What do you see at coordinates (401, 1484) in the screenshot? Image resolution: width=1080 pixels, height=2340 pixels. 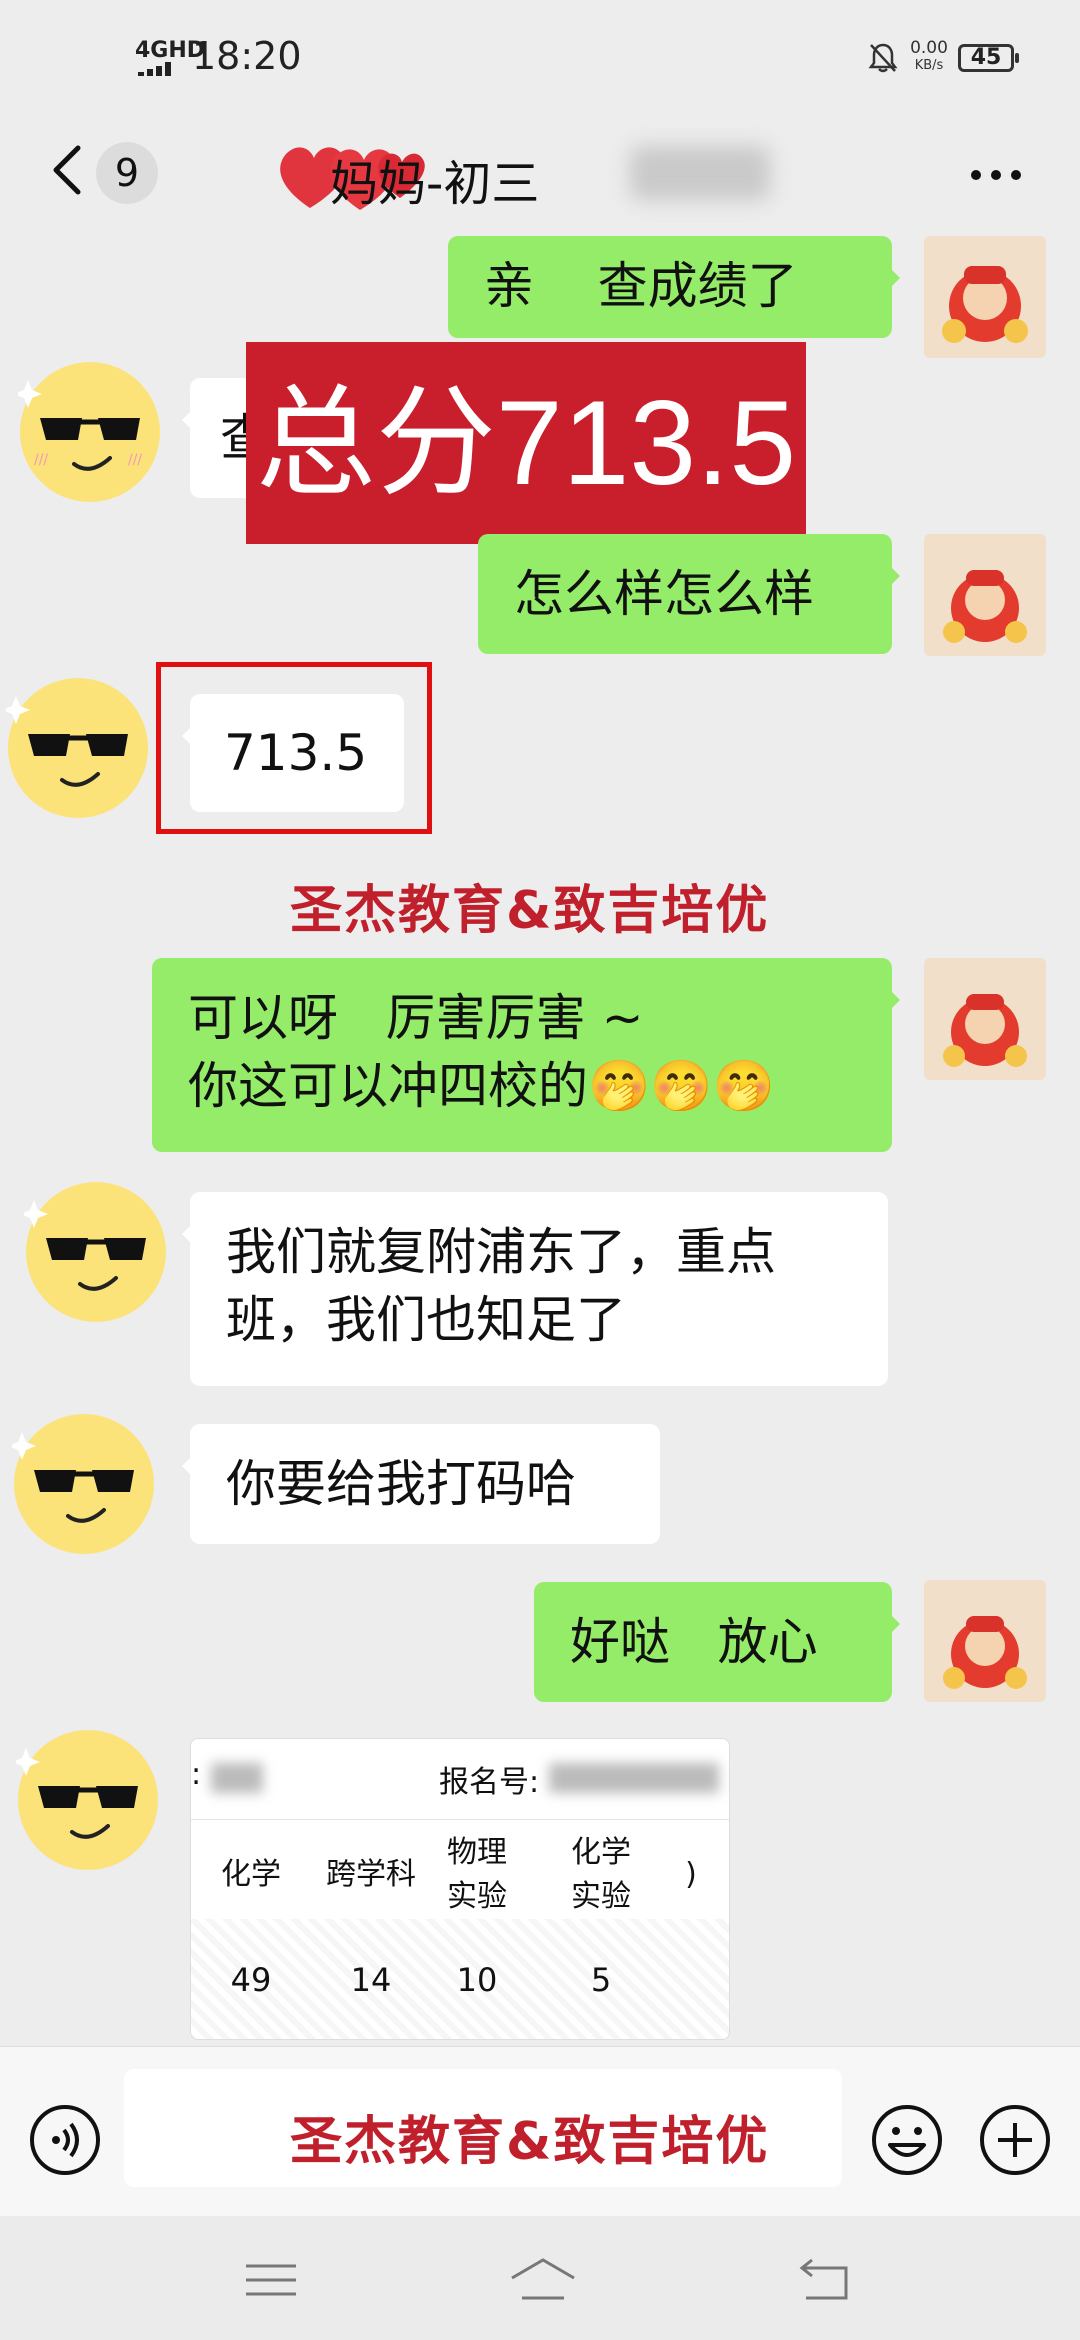 I see `message-text: 你要给我打码哈` at bounding box center [401, 1484].